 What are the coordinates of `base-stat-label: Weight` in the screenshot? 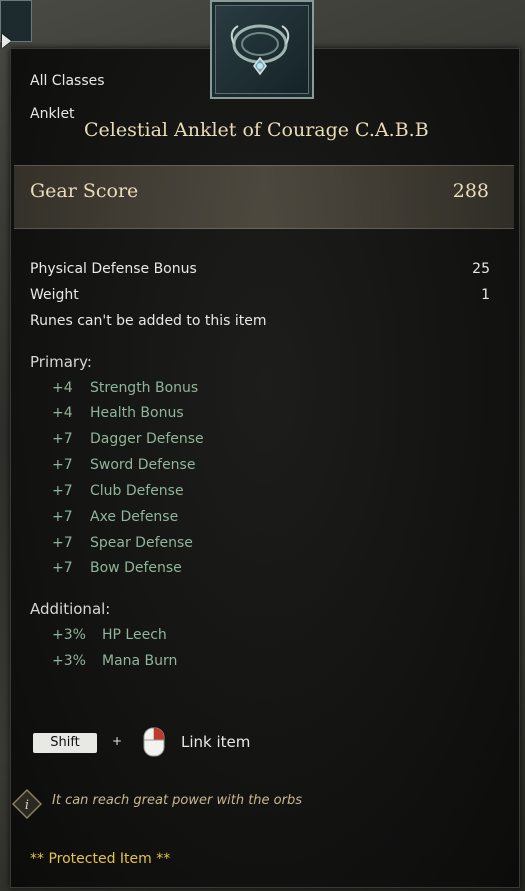 It's located at (54, 295).